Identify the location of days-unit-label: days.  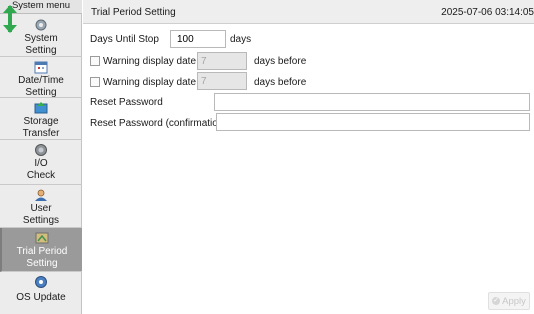
(241, 39).